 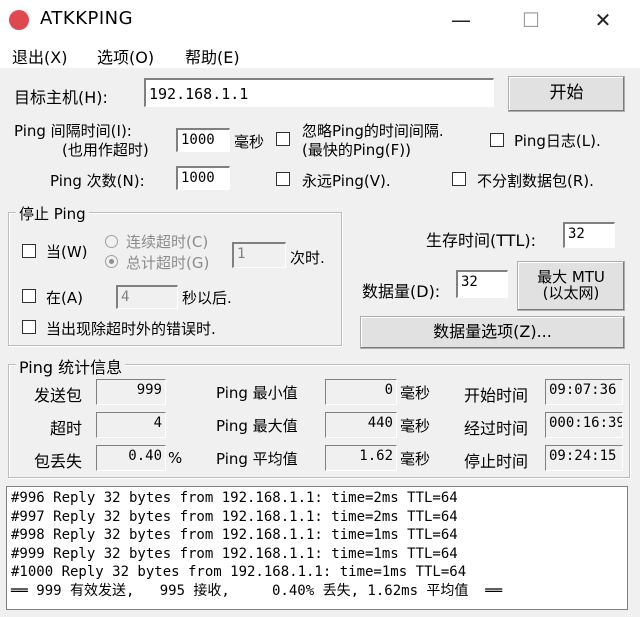 I want to click on max-mtu-button: 最大 MTU (以太网), so click(x=571, y=286).